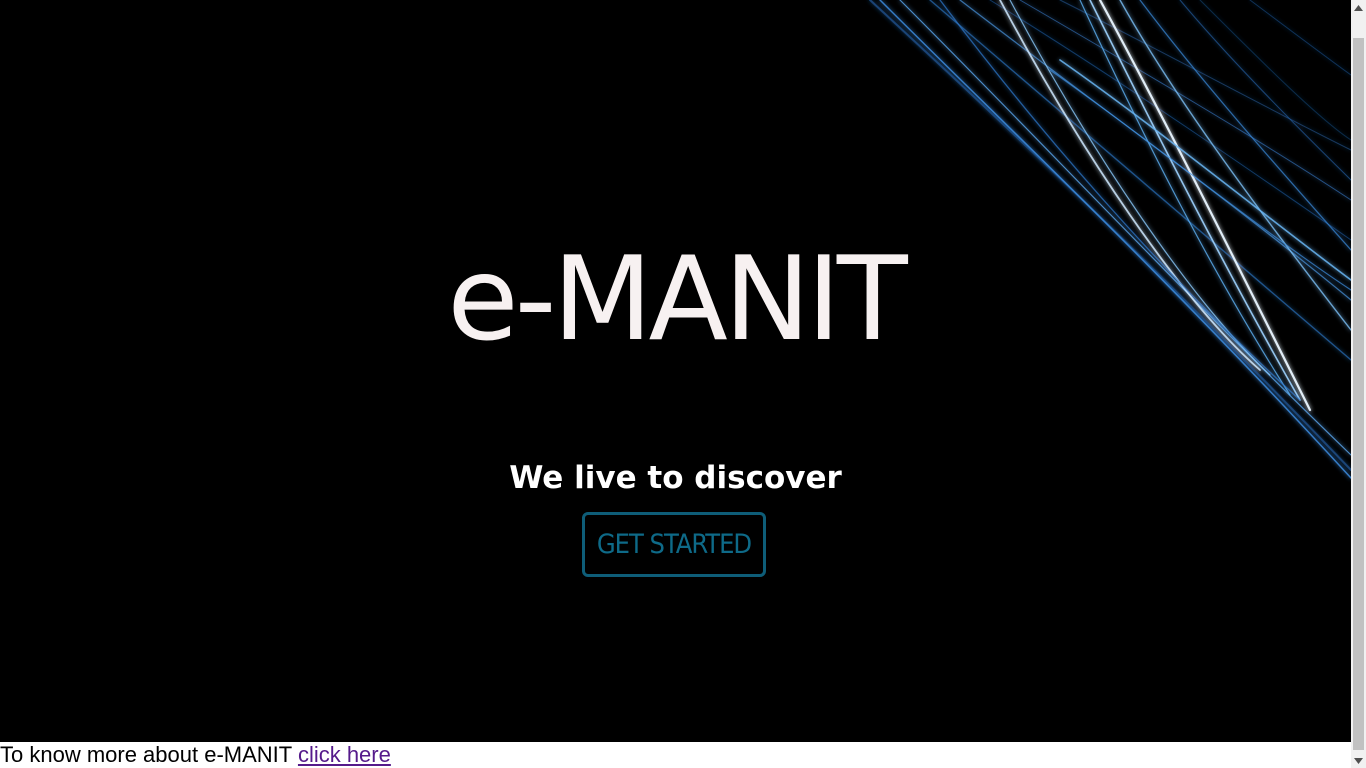 The height and width of the screenshot is (768, 1366). I want to click on footer-info: To know more about e-MANIT click here, so click(195, 755).